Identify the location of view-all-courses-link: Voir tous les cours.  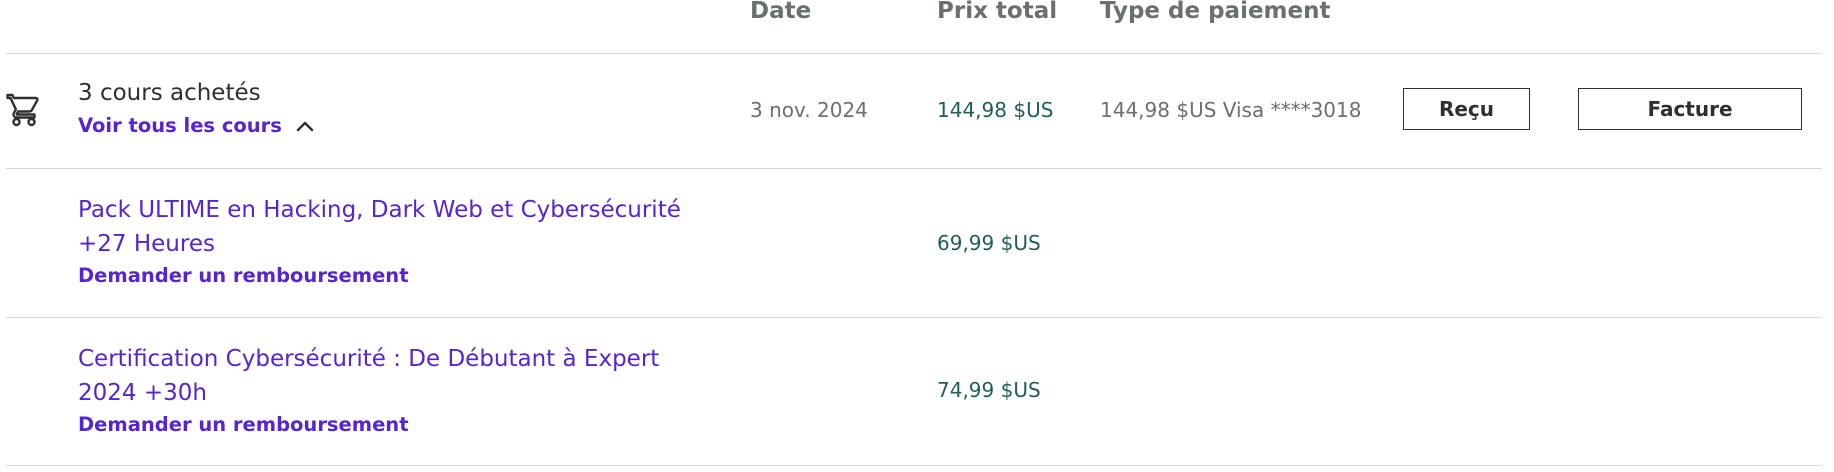
(196, 125).